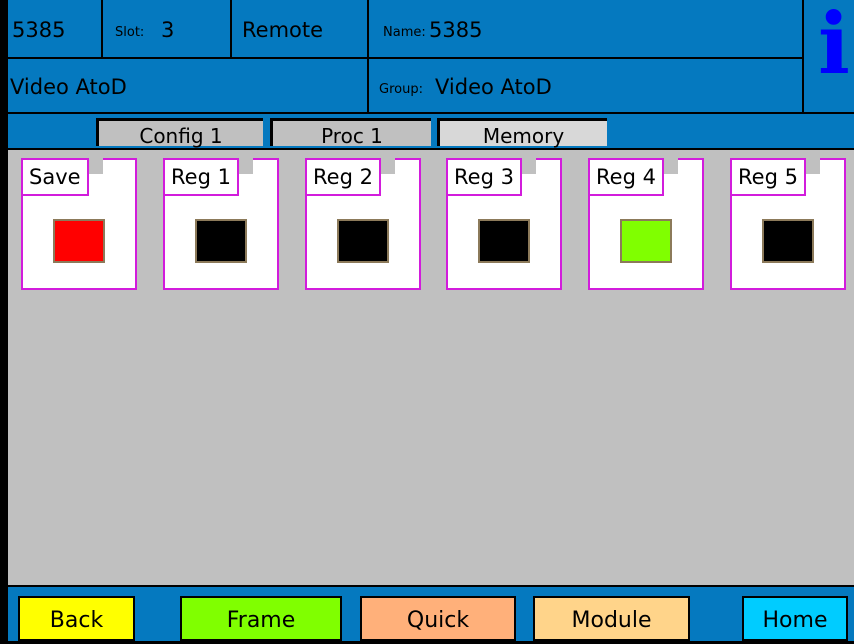  What do you see at coordinates (611, 618) in the screenshot?
I see `module-button: Module` at bounding box center [611, 618].